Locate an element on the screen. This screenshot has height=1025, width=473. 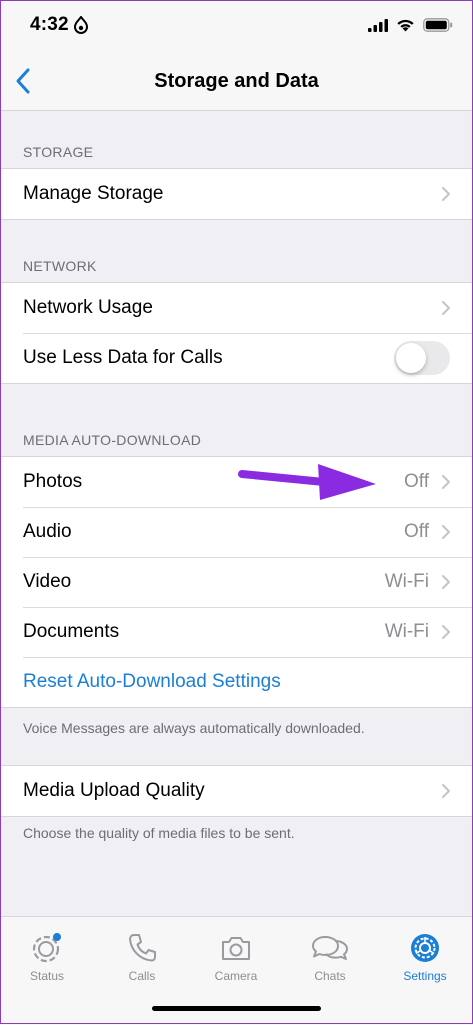
use-less-data-row: Use Less Data for Calls is located at coordinates (236, 358).